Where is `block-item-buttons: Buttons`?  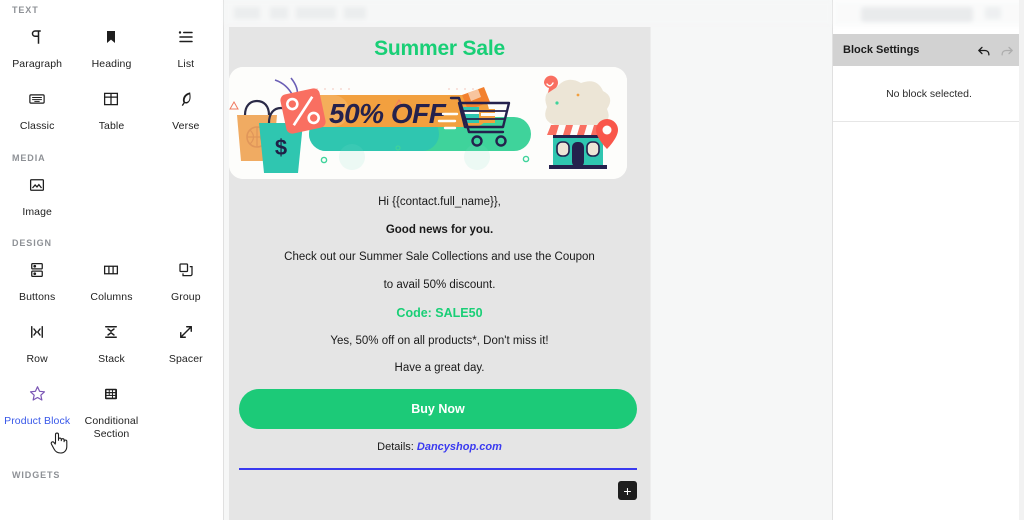
block-item-buttons: Buttons is located at coordinates (37, 279).